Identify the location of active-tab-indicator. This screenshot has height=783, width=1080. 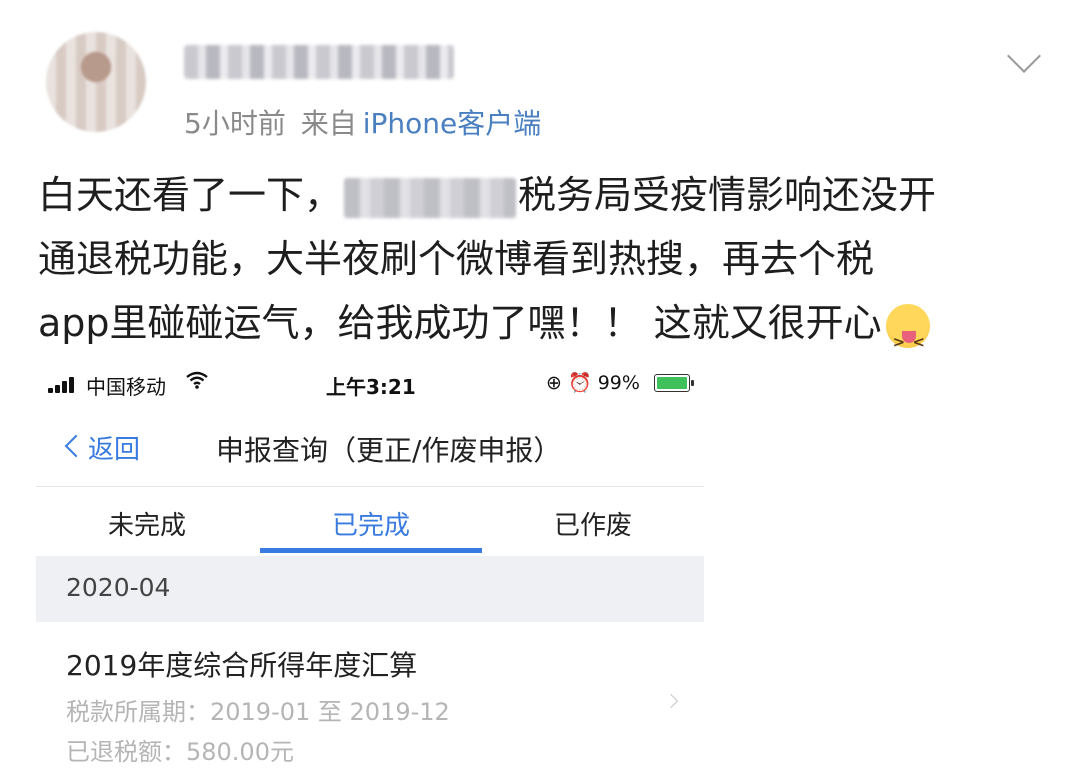
(371, 550).